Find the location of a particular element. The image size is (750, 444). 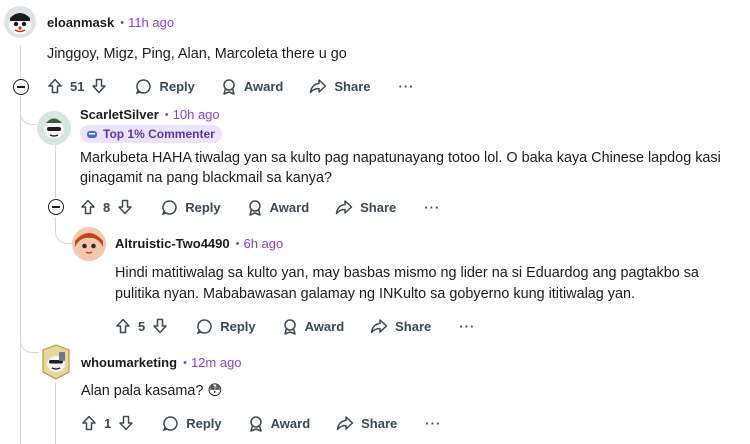

anime-avatar-icon is located at coordinates (89, 244).